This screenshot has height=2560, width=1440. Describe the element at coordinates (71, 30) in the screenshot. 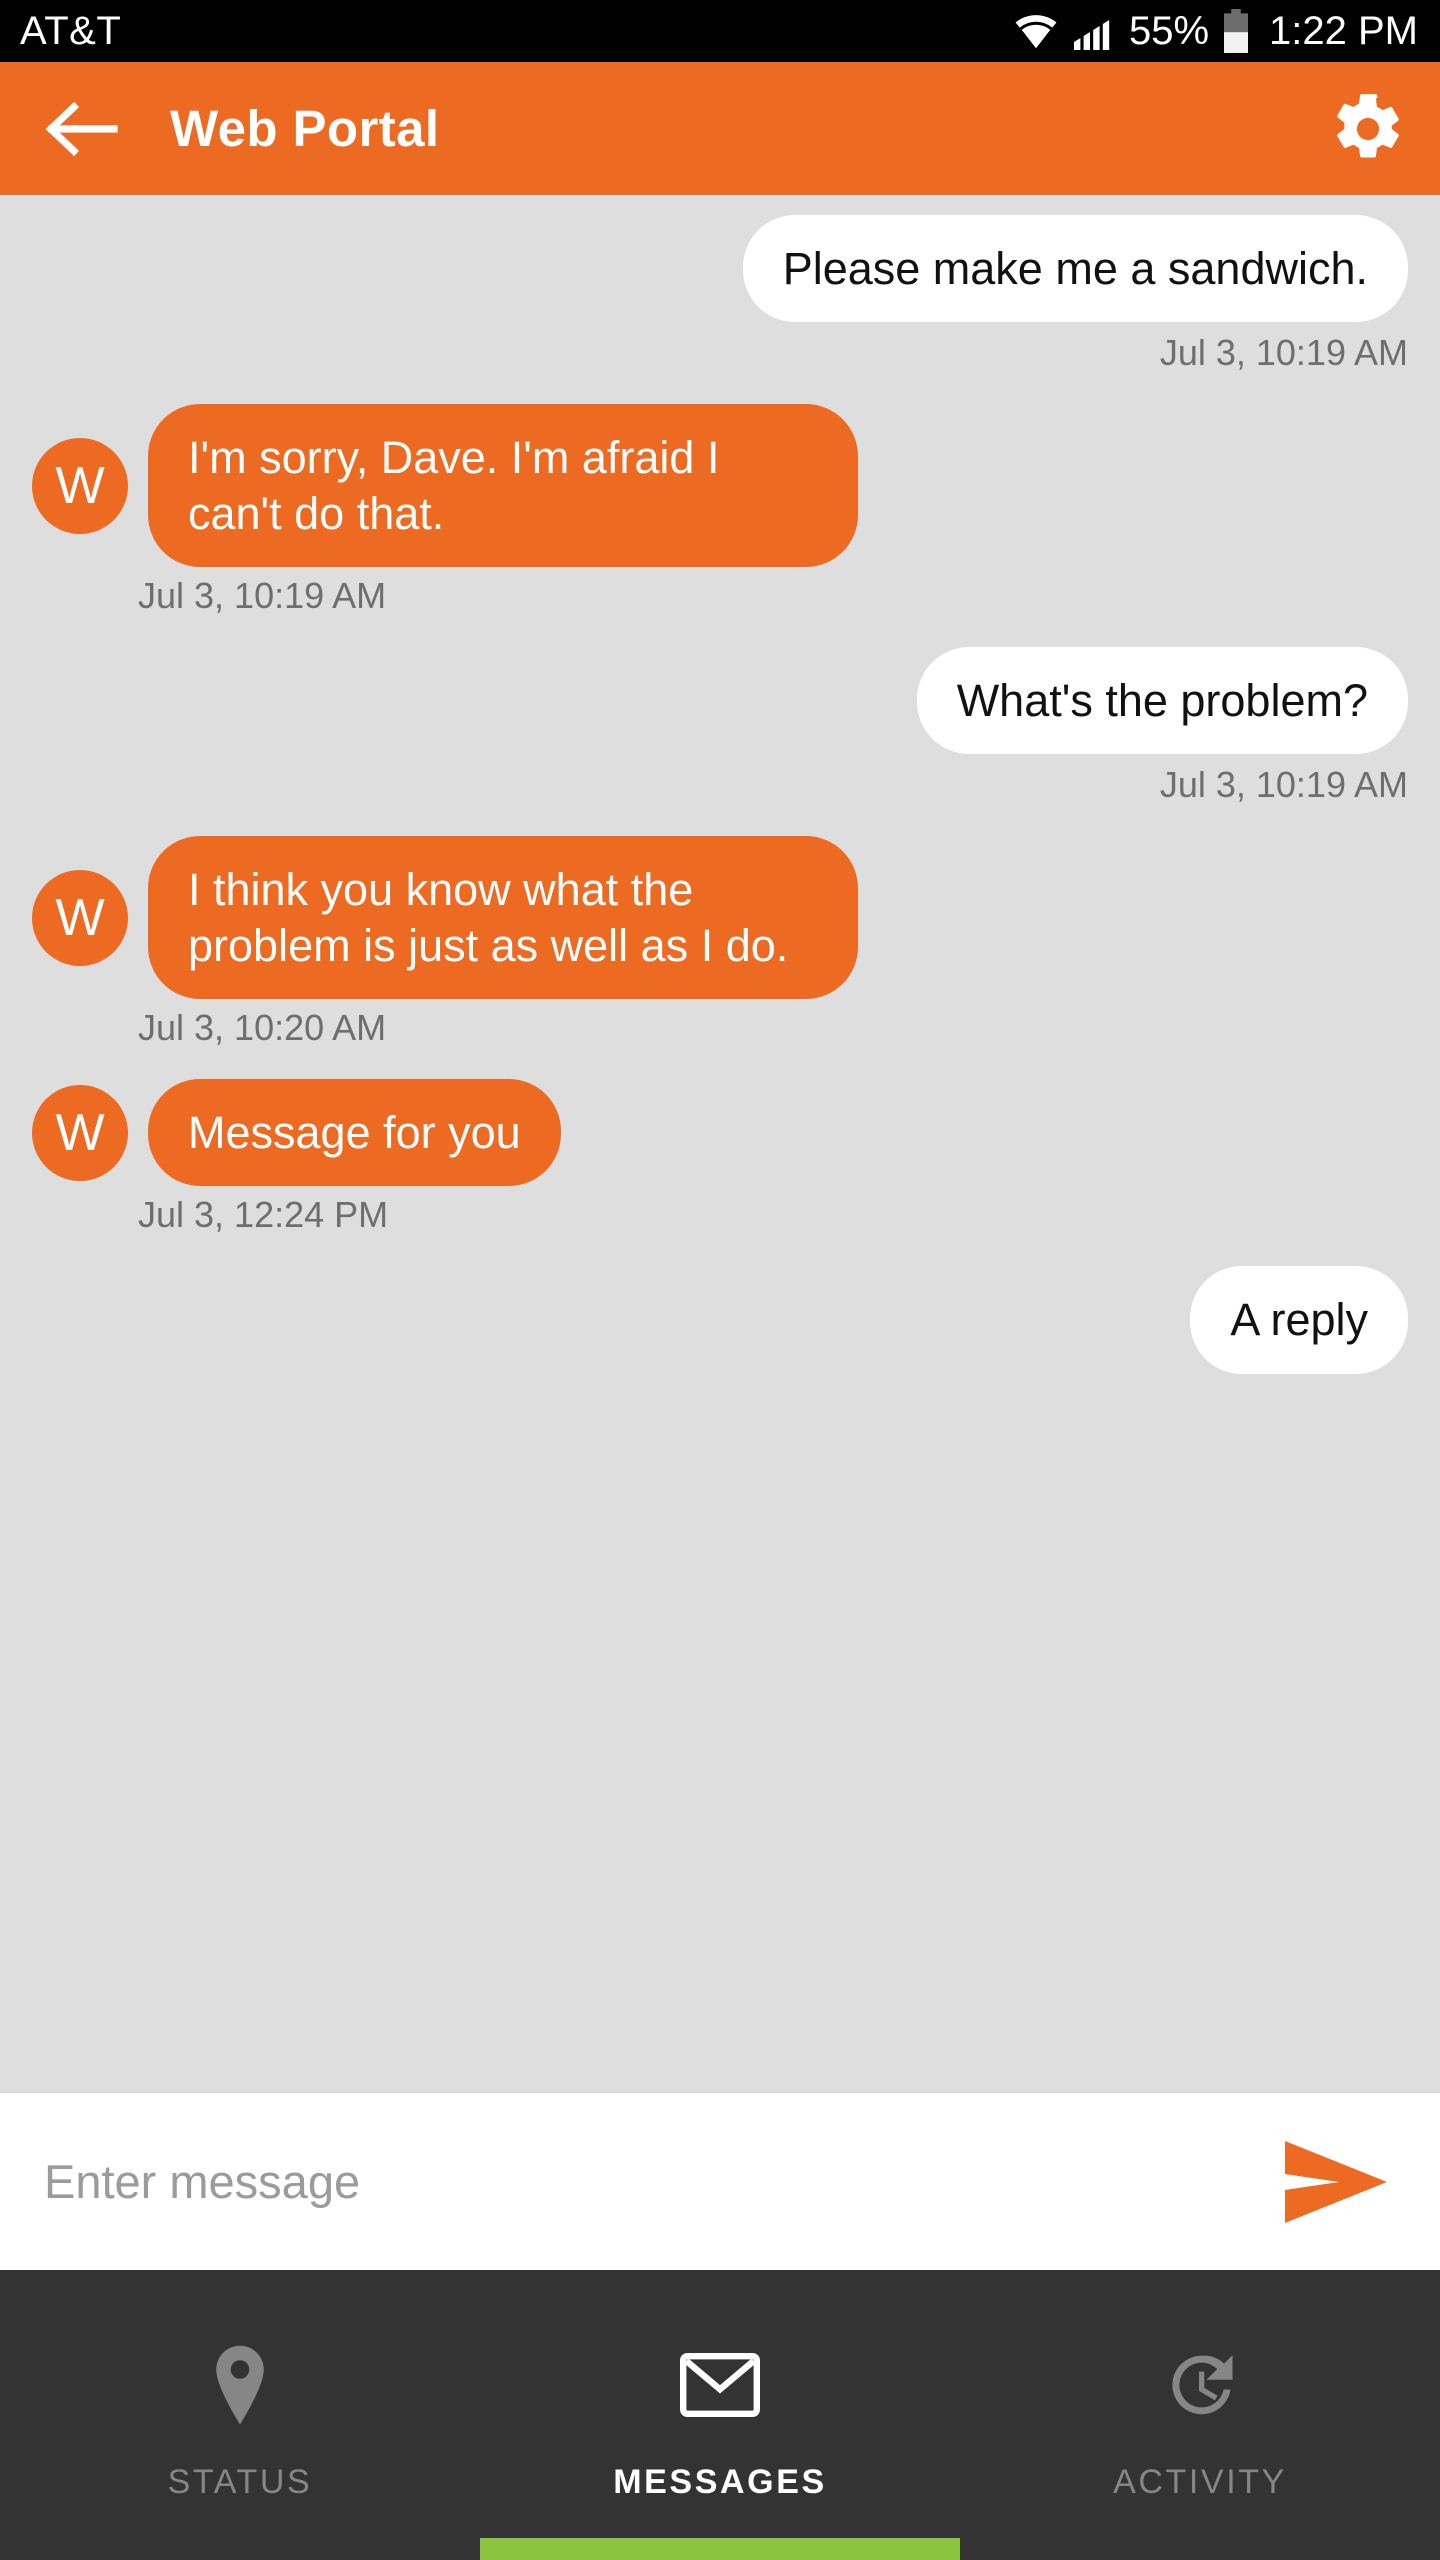

I see `carrier-label: AT&T` at that location.